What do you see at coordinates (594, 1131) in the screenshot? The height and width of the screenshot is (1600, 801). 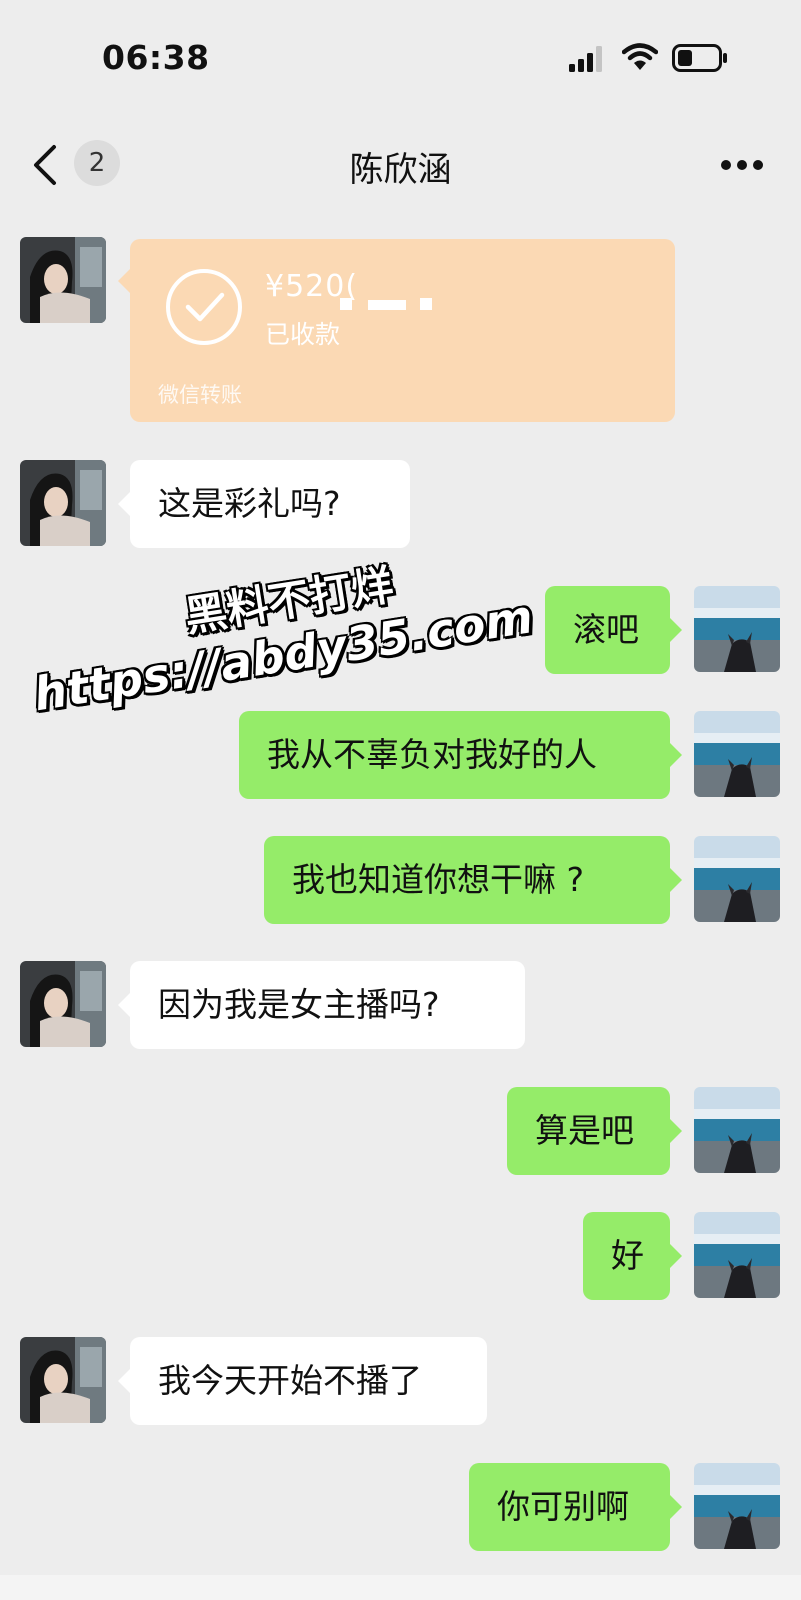 I see `message-bubble-outgoing: 算是吧` at bounding box center [594, 1131].